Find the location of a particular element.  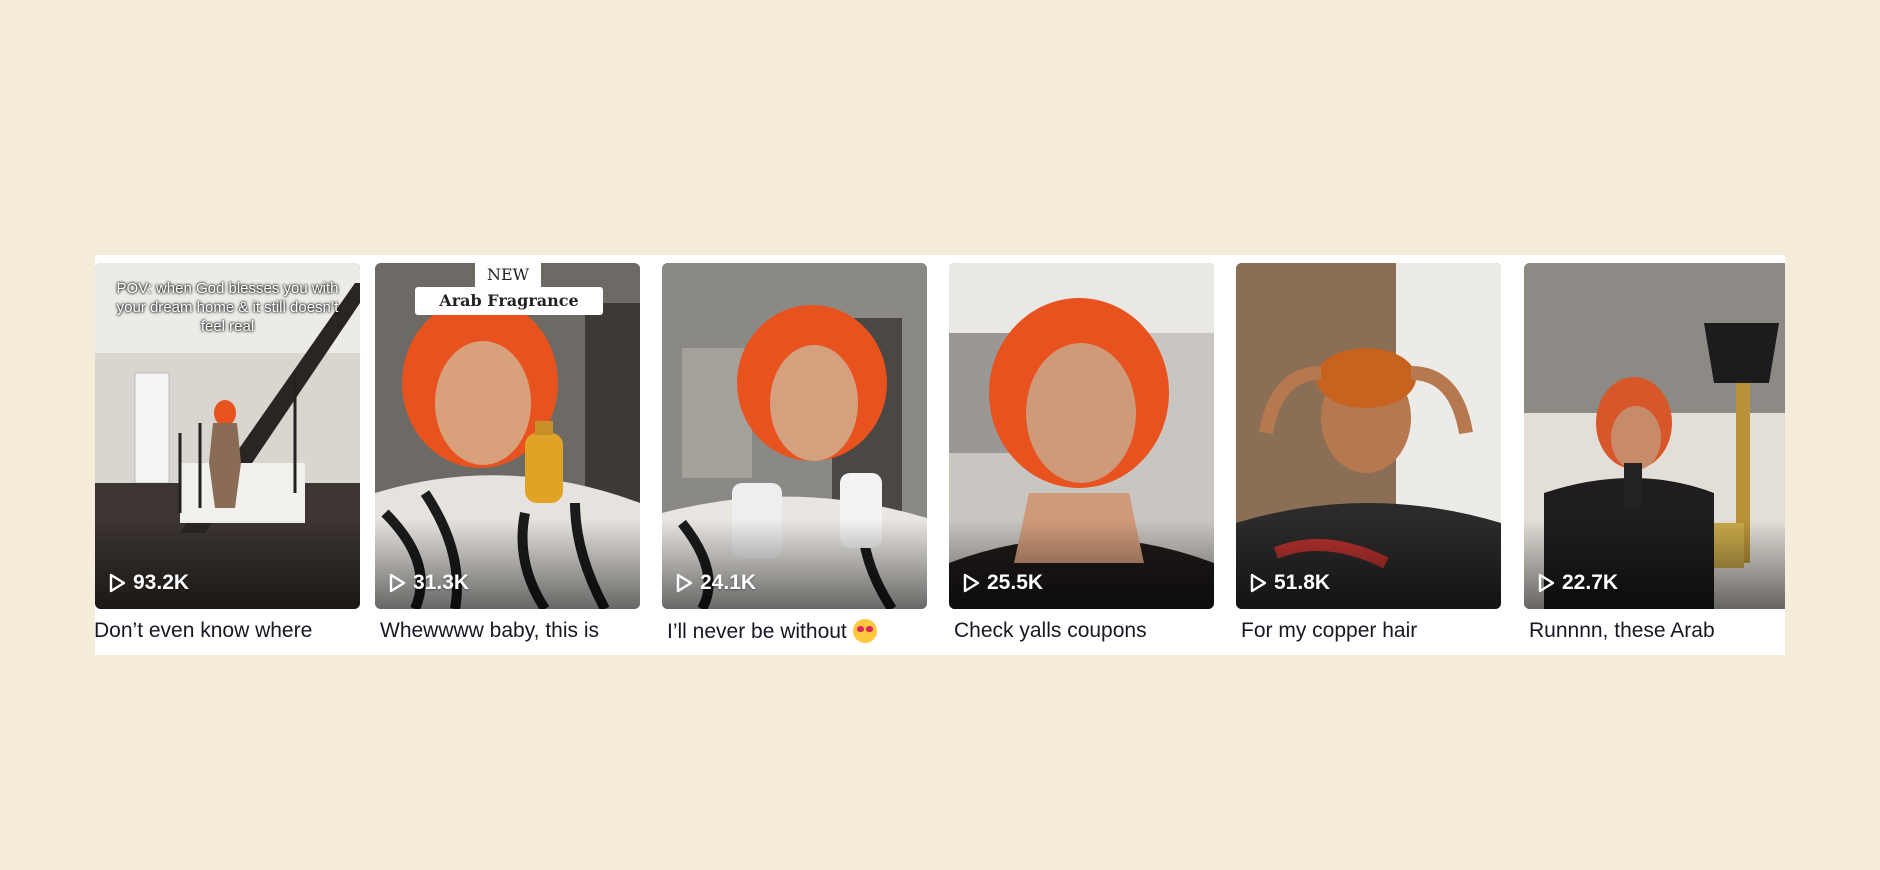

video-caption: For my copper hair is located at coordinates (1368, 631).